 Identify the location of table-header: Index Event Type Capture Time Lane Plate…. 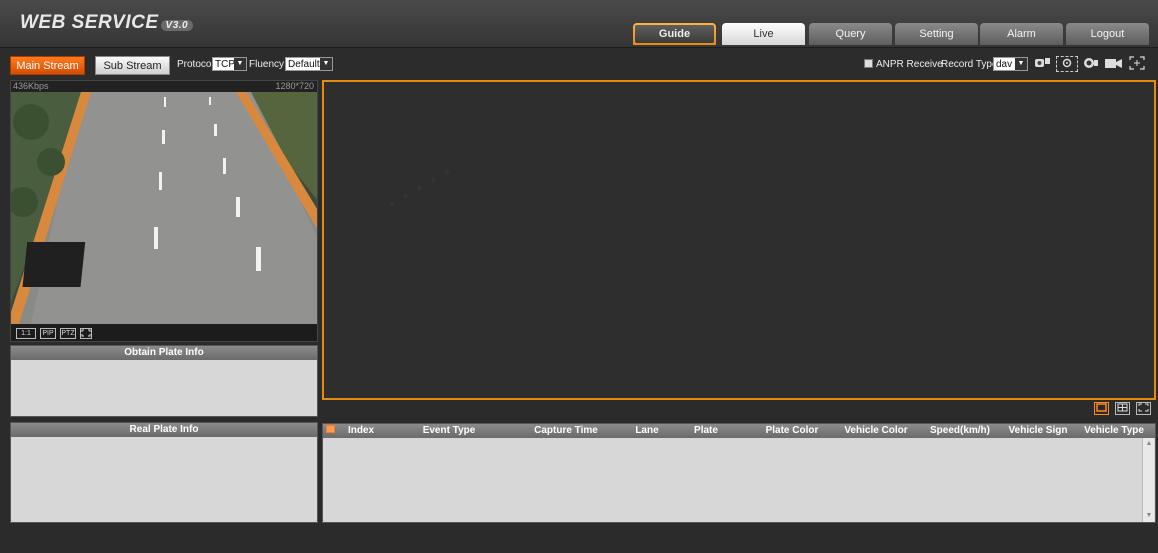
(739, 431).